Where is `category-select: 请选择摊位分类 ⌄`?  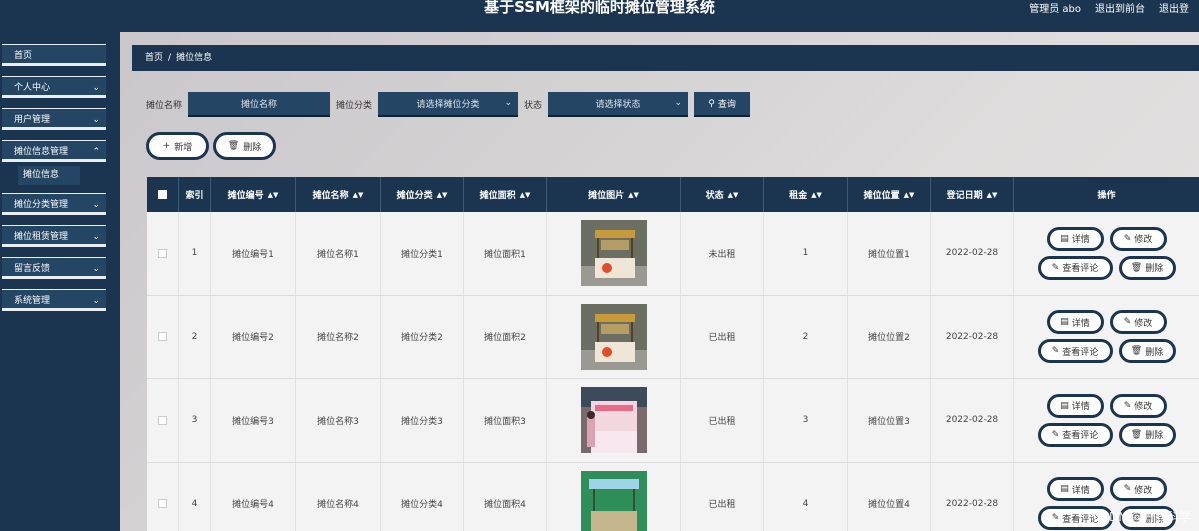 category-select: 请选择摊位分类 ⌄ is located at coordinates (448, 104).